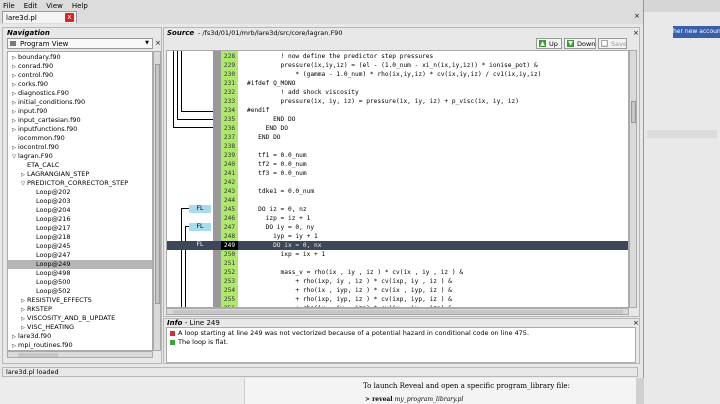  Describe the element at coordinates (80, 309) in the screenshot. I see `tree-item: ▷ RKSTEP` at that location.